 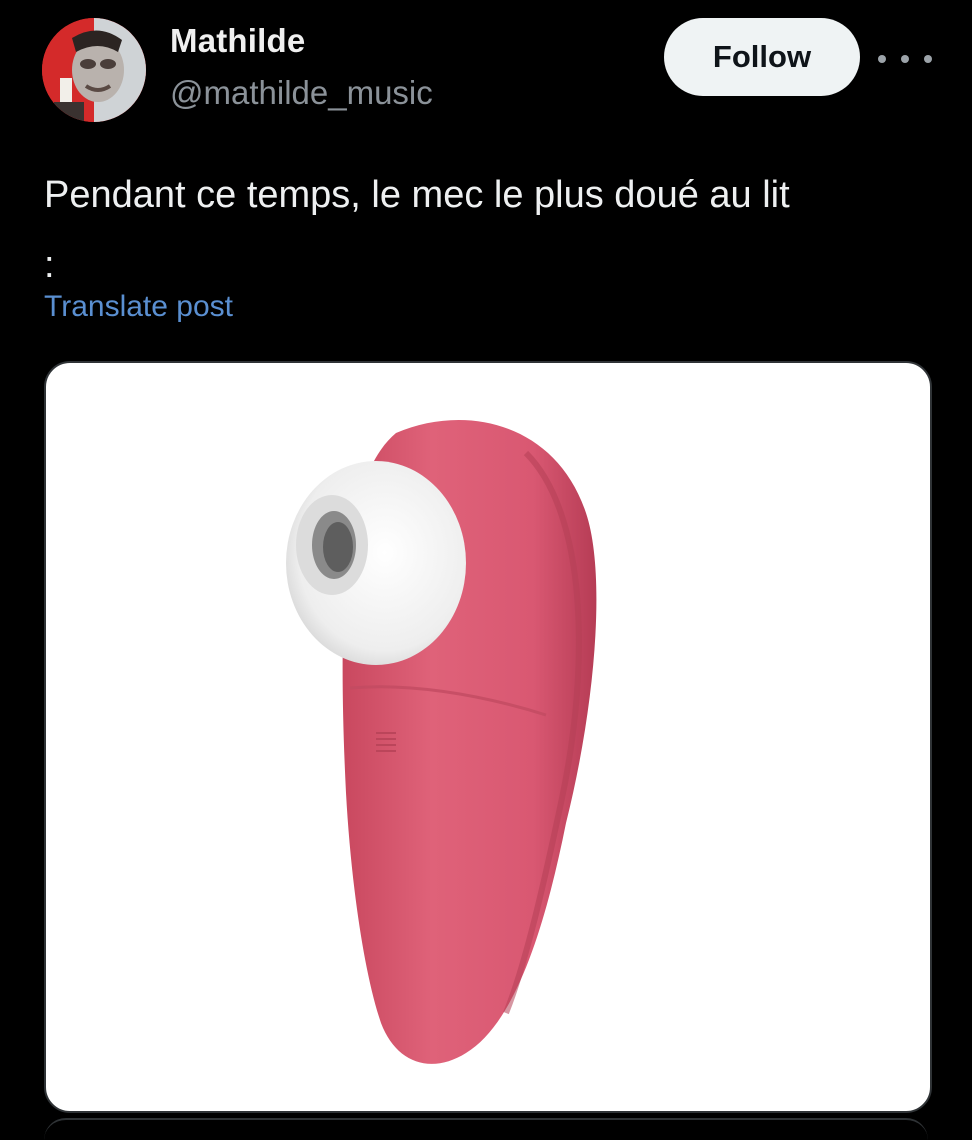 I want to click on translate-post-link: Translate post, so click(x=138, y=307).